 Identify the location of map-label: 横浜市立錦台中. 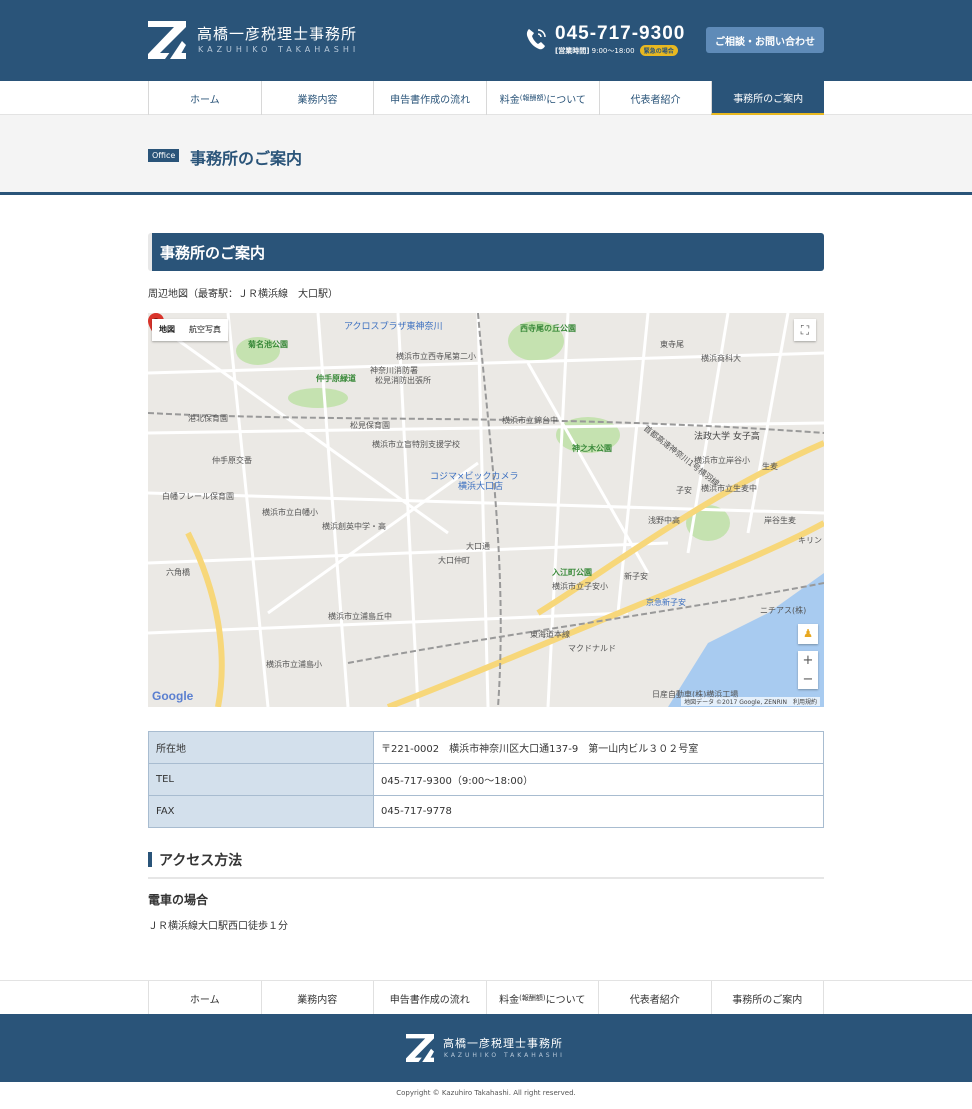
(530, 420).